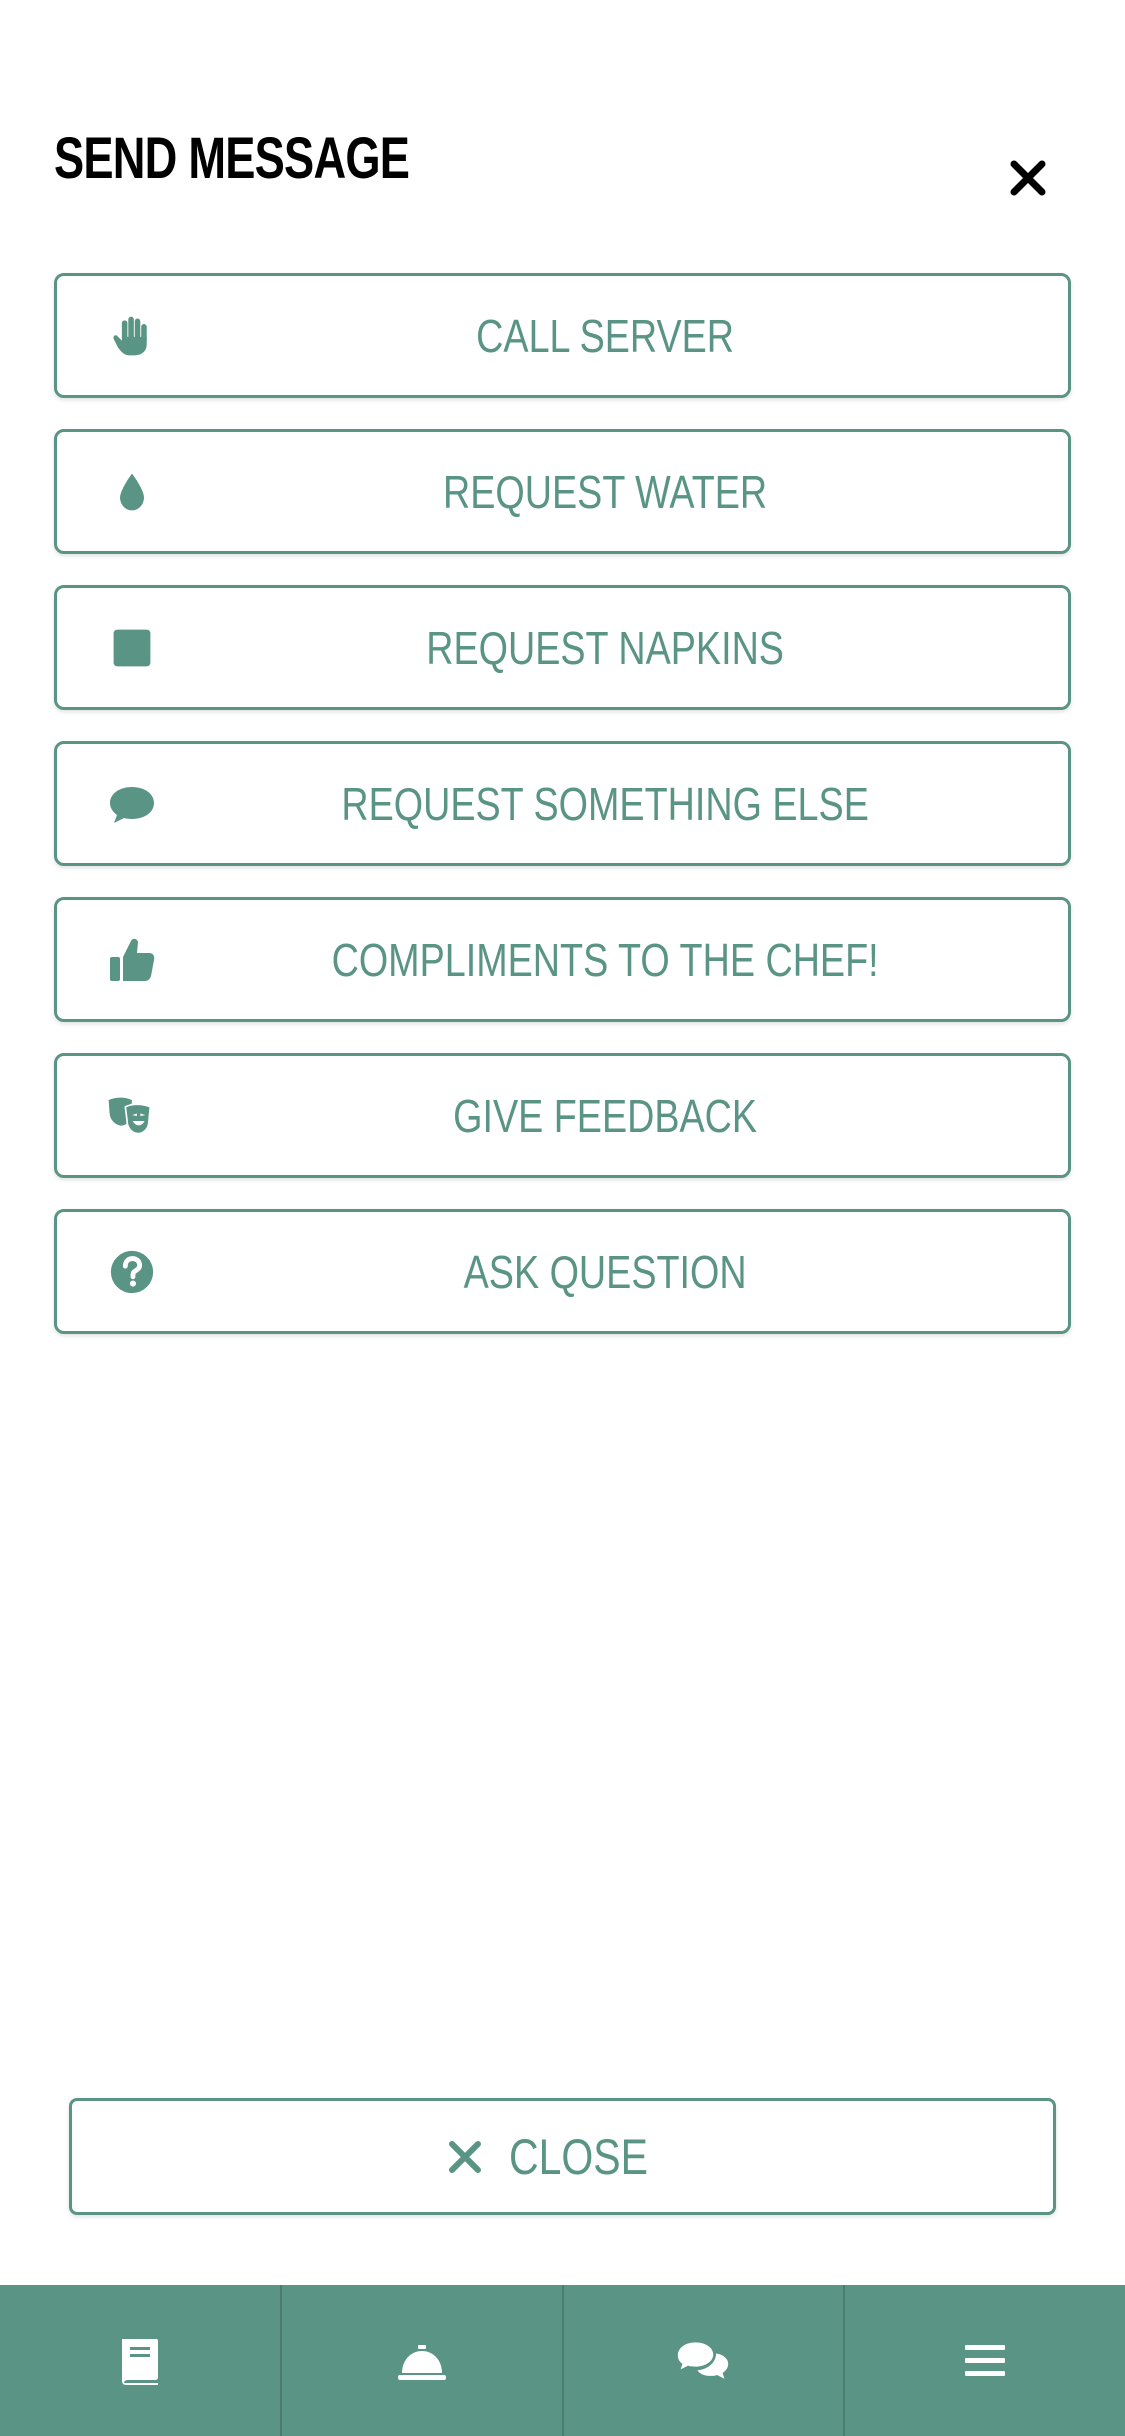 The image size is (1125, 2436). Describe the element at coordinates (605, 803) in the screenshot. I see `request-something-else-label: REQUEST SOMETHING ELSE` at that location.